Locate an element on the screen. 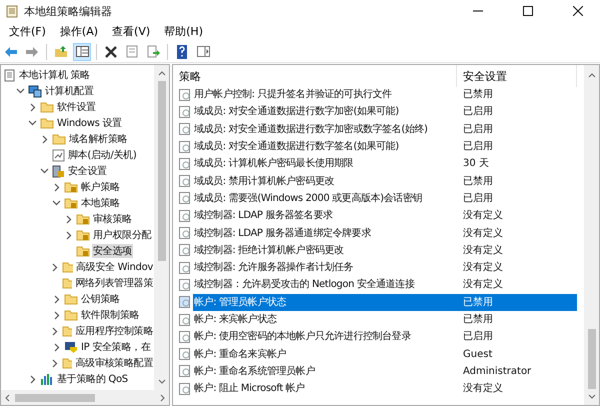  policy-name: 域控制器: LDAP 服务器签名要求 is located at coordinates (325, 215).